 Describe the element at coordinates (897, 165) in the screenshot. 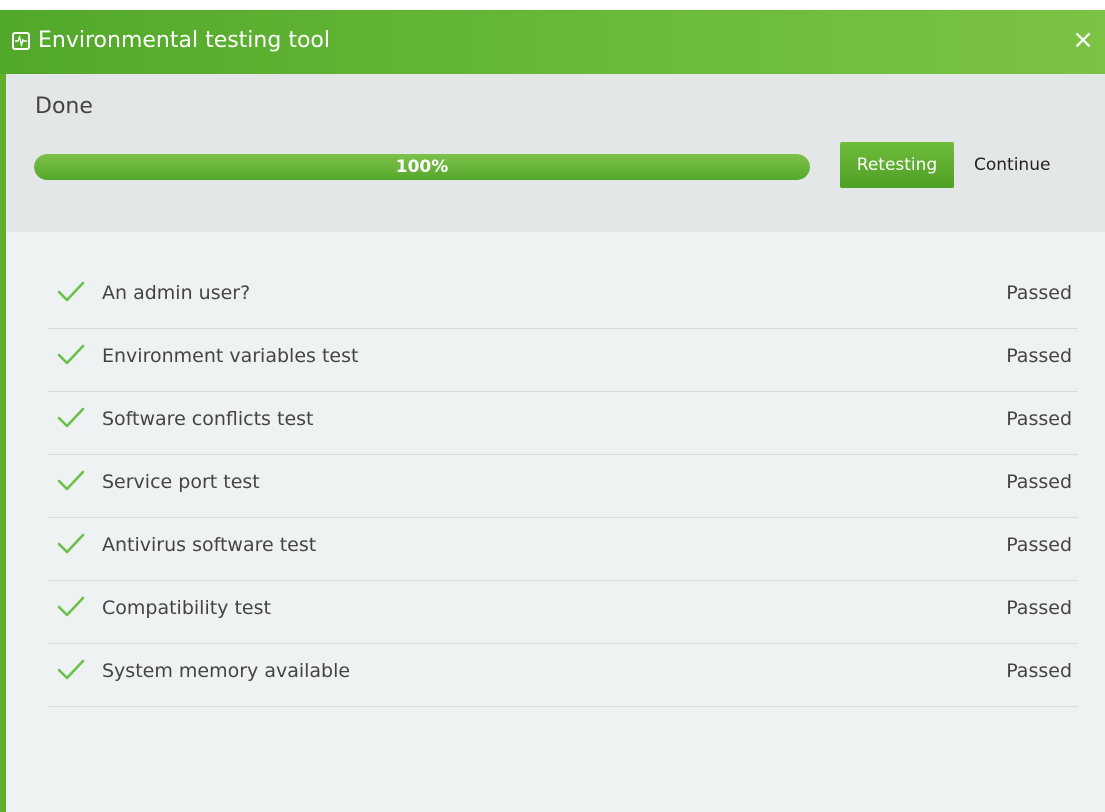

I see `retest-button: Retesting` at that location.